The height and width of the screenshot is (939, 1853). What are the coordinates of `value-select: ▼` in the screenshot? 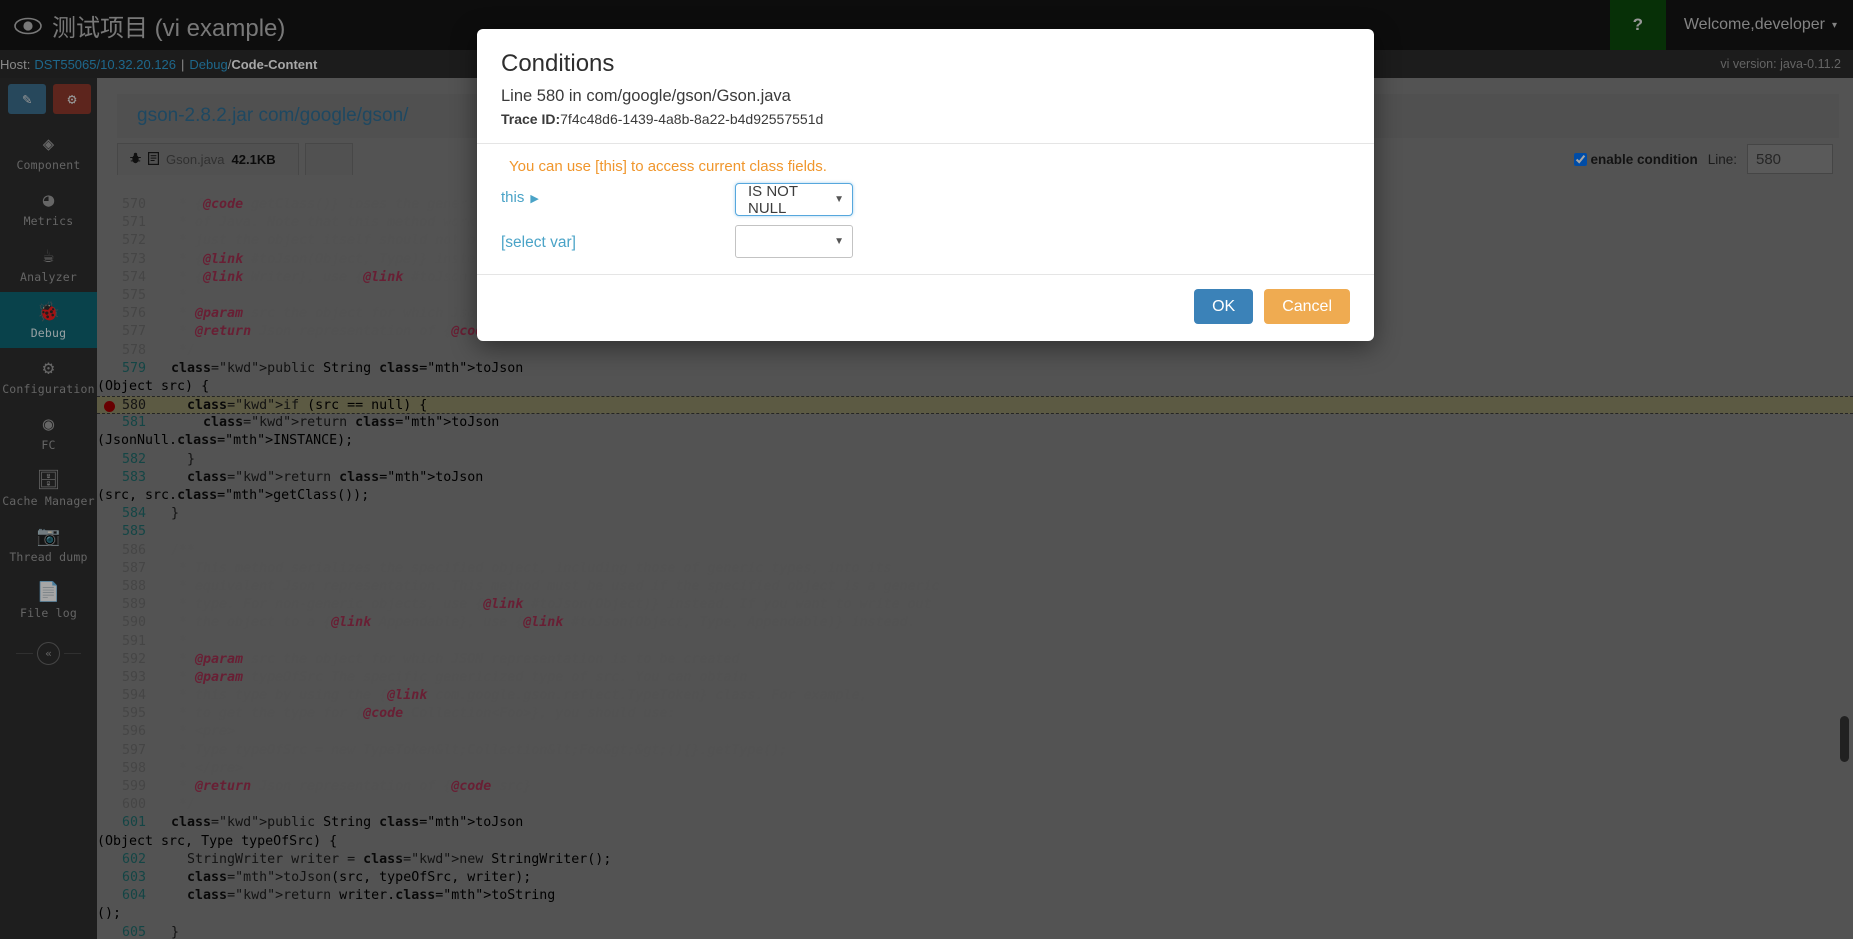 It's located at (794, 241).